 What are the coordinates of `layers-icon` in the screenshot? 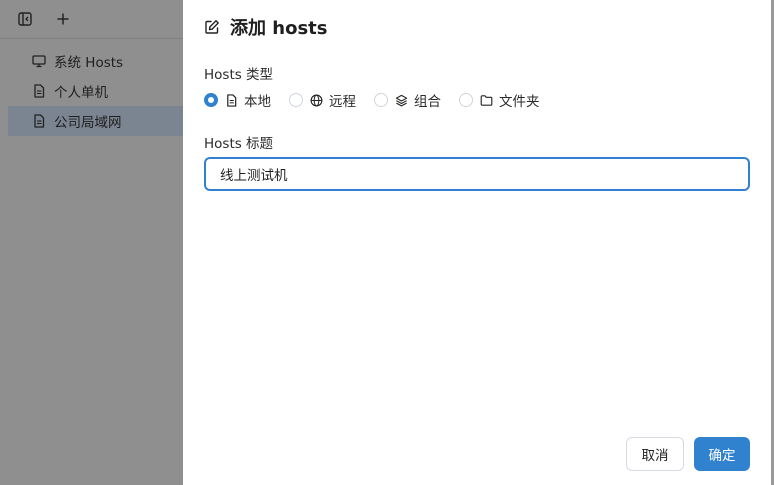 It's located at (401, 100).